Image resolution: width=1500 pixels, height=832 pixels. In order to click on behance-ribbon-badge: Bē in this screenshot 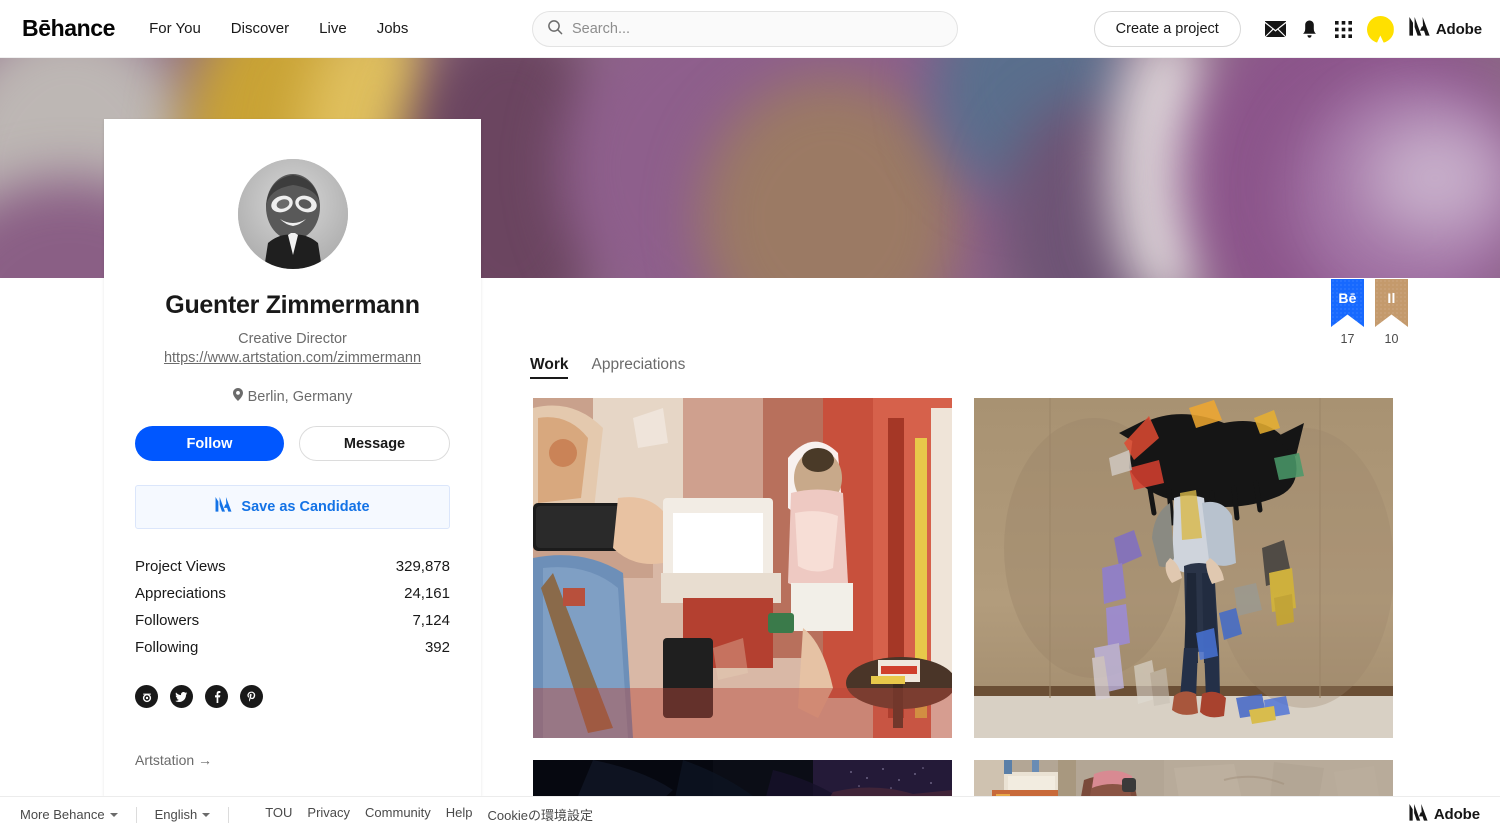, I will do `click(1347, 303)`.